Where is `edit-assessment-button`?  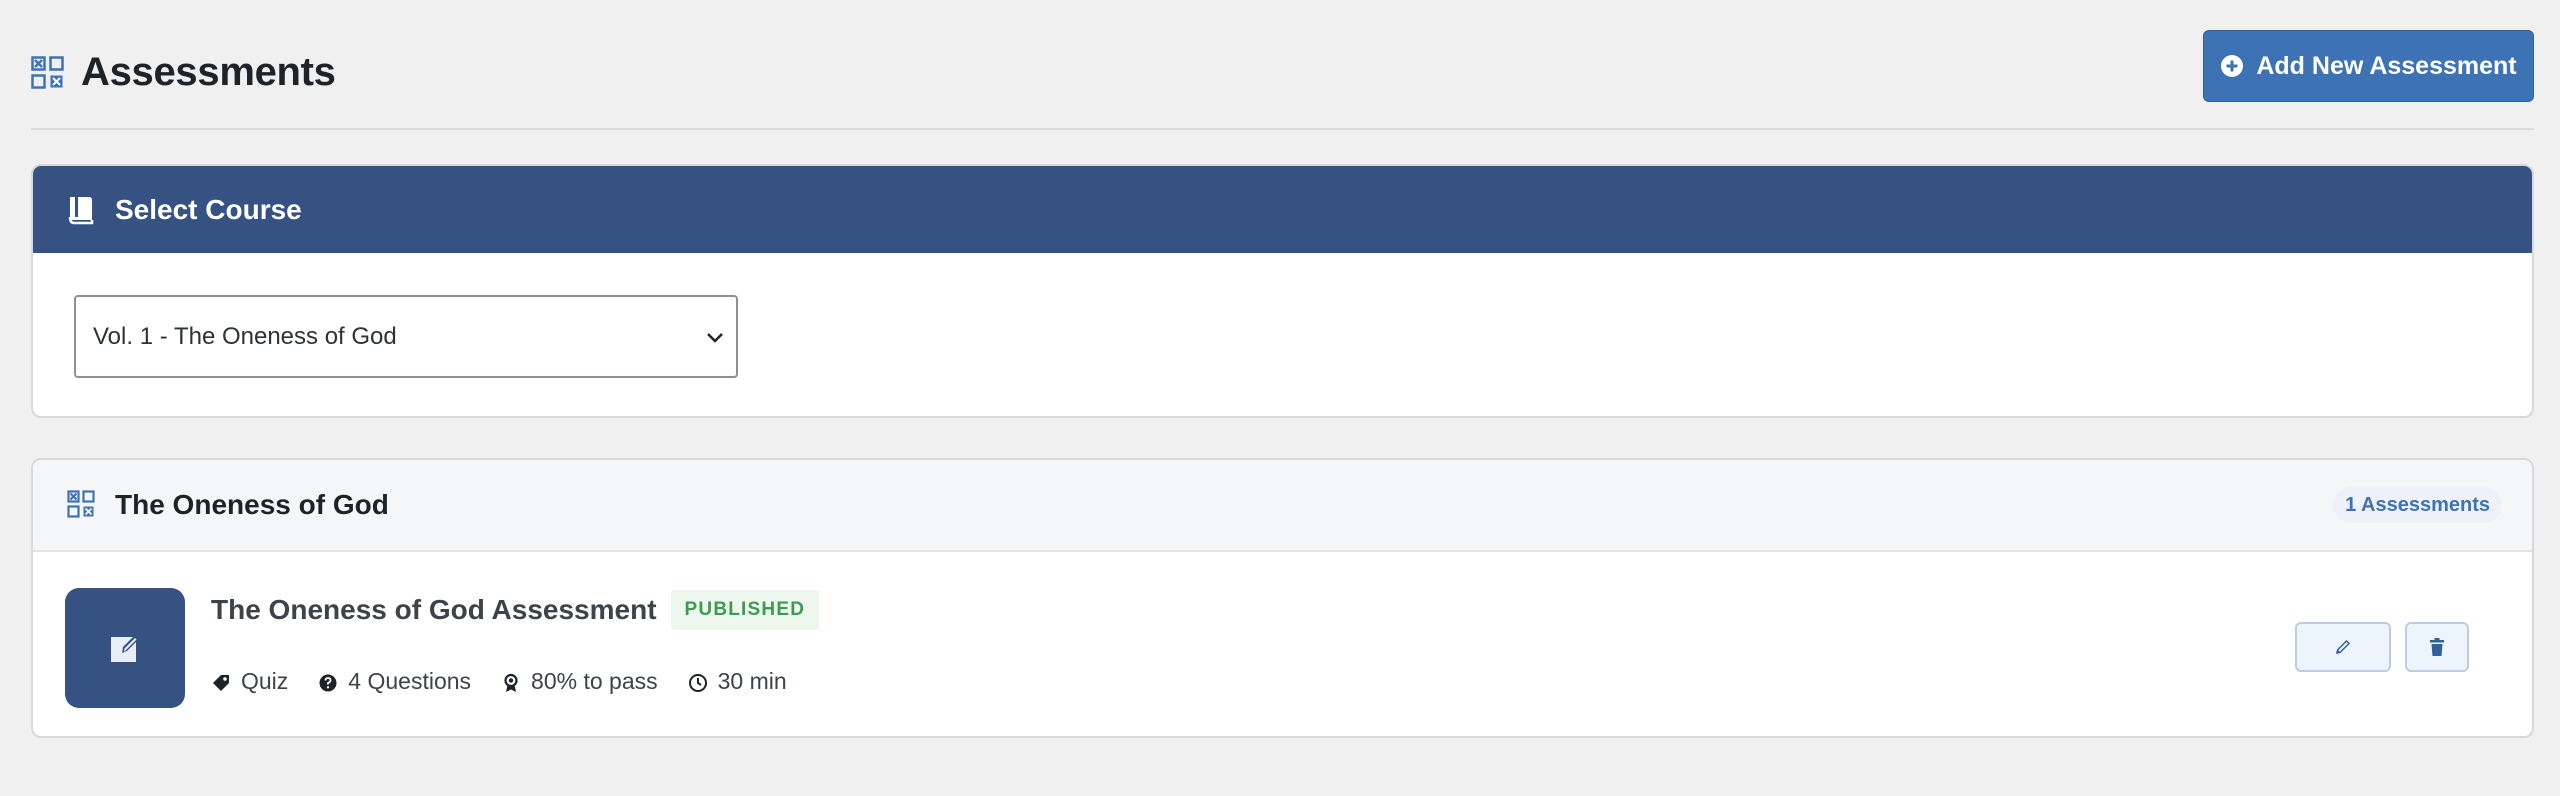 edit-assessment-button is located at coordinates (2343, 647).